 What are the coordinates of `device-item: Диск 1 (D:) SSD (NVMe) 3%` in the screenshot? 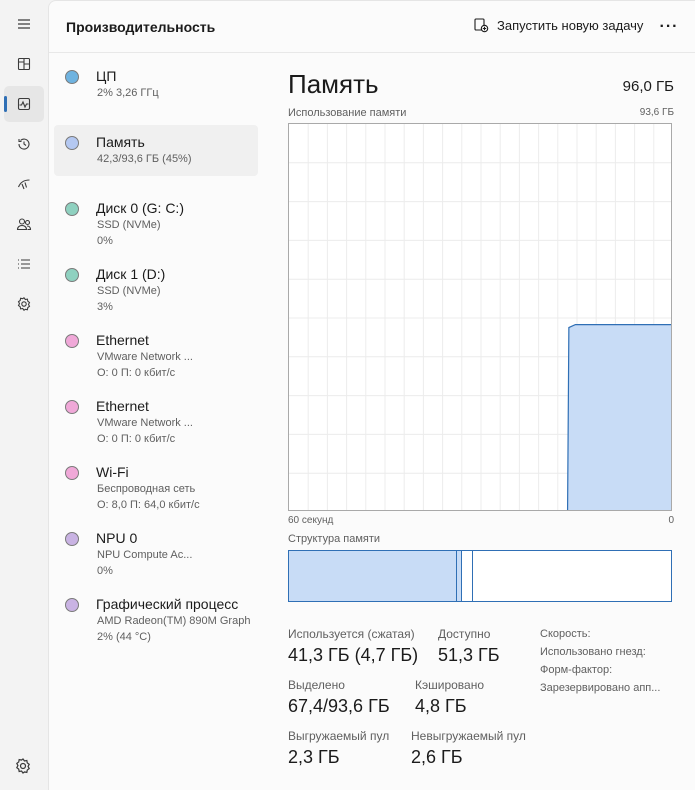 It's located at (156, 285).